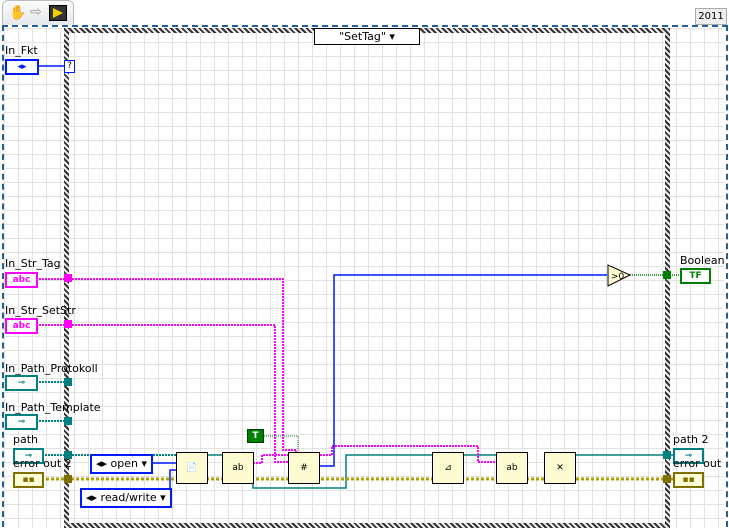 The image size is (729, 528). What do you see at coordinates (695, 276) in the screenshot?
I see `boolean-indicator: TF` at bounding box center [695, 276].